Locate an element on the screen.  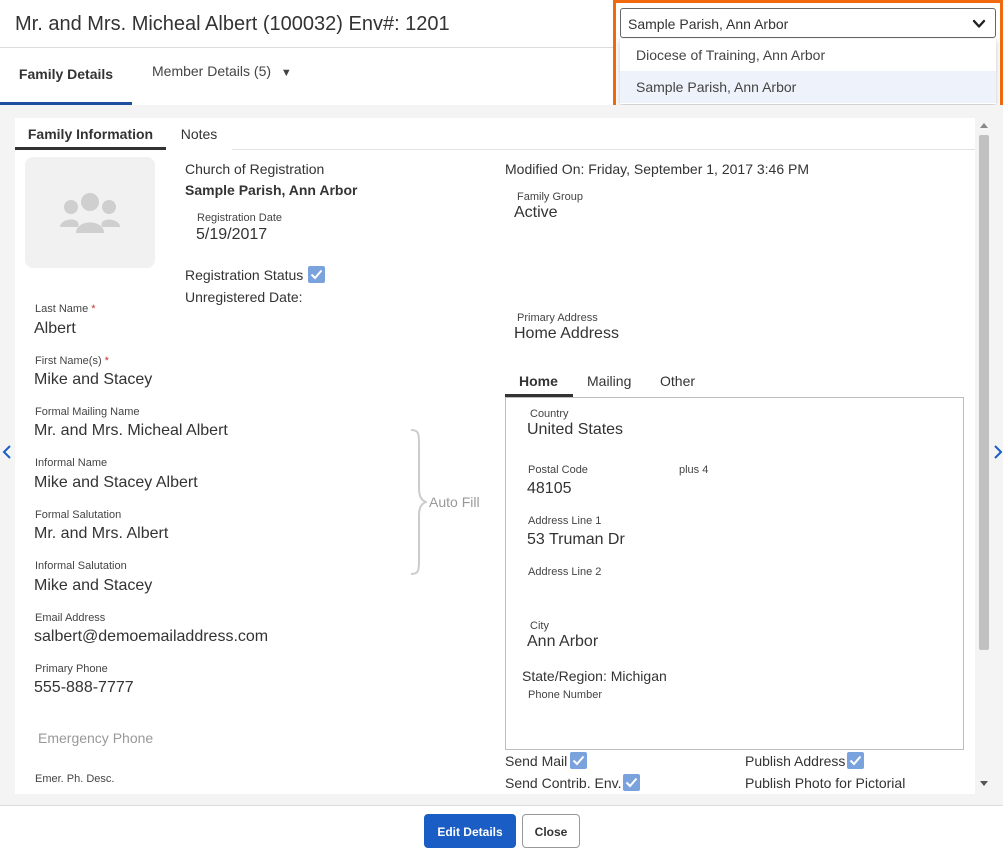
tab-family-details-label: Family Details is located at coordinates (66, 74).